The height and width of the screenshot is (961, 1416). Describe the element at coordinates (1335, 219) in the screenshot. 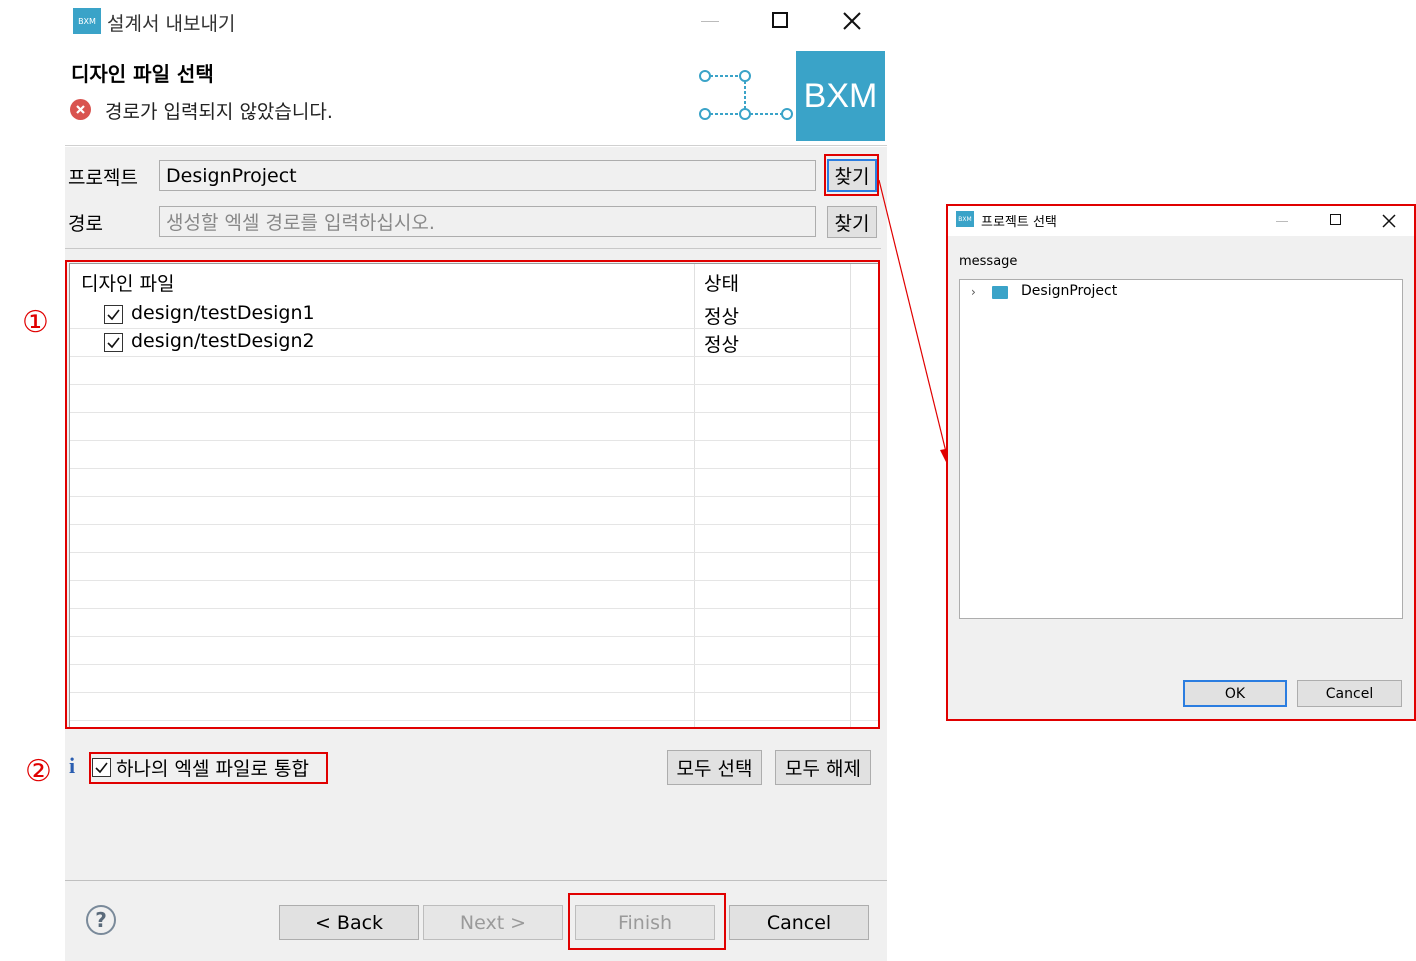

I see `maximize-icon` at that location.